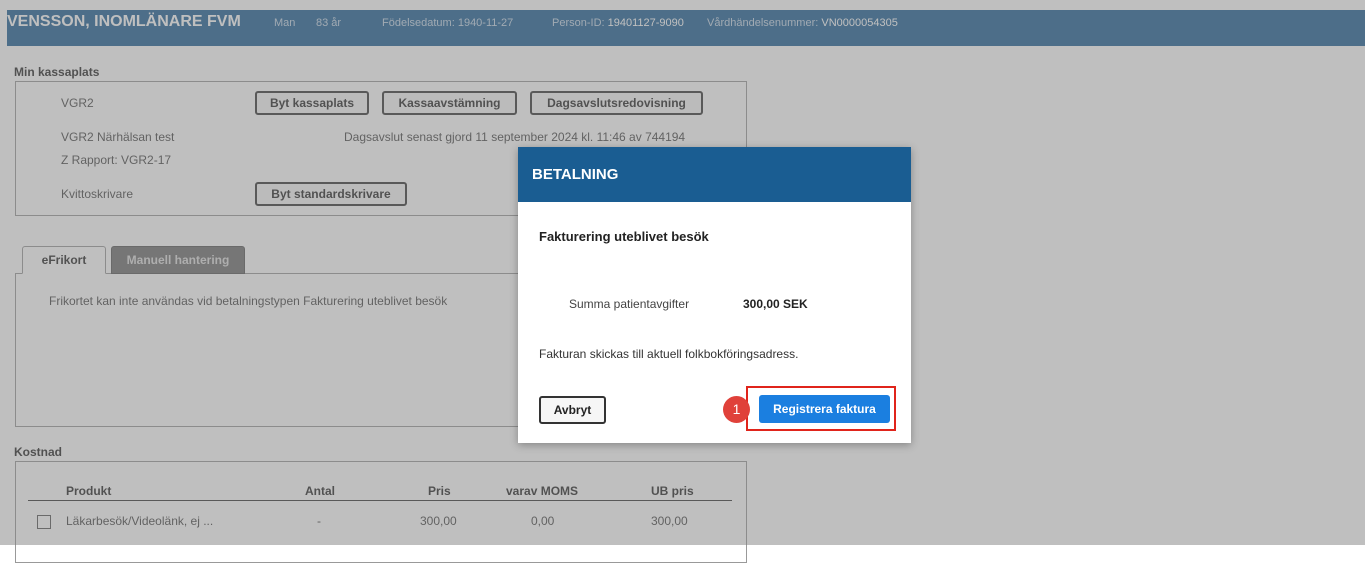 Image resolution: width=1365 pixels, height=563 pixels. What do you see at coordinates (572, 410) in the screenshot?
I see `cancel-button: Avbryt` at bounding box center [572, 410].